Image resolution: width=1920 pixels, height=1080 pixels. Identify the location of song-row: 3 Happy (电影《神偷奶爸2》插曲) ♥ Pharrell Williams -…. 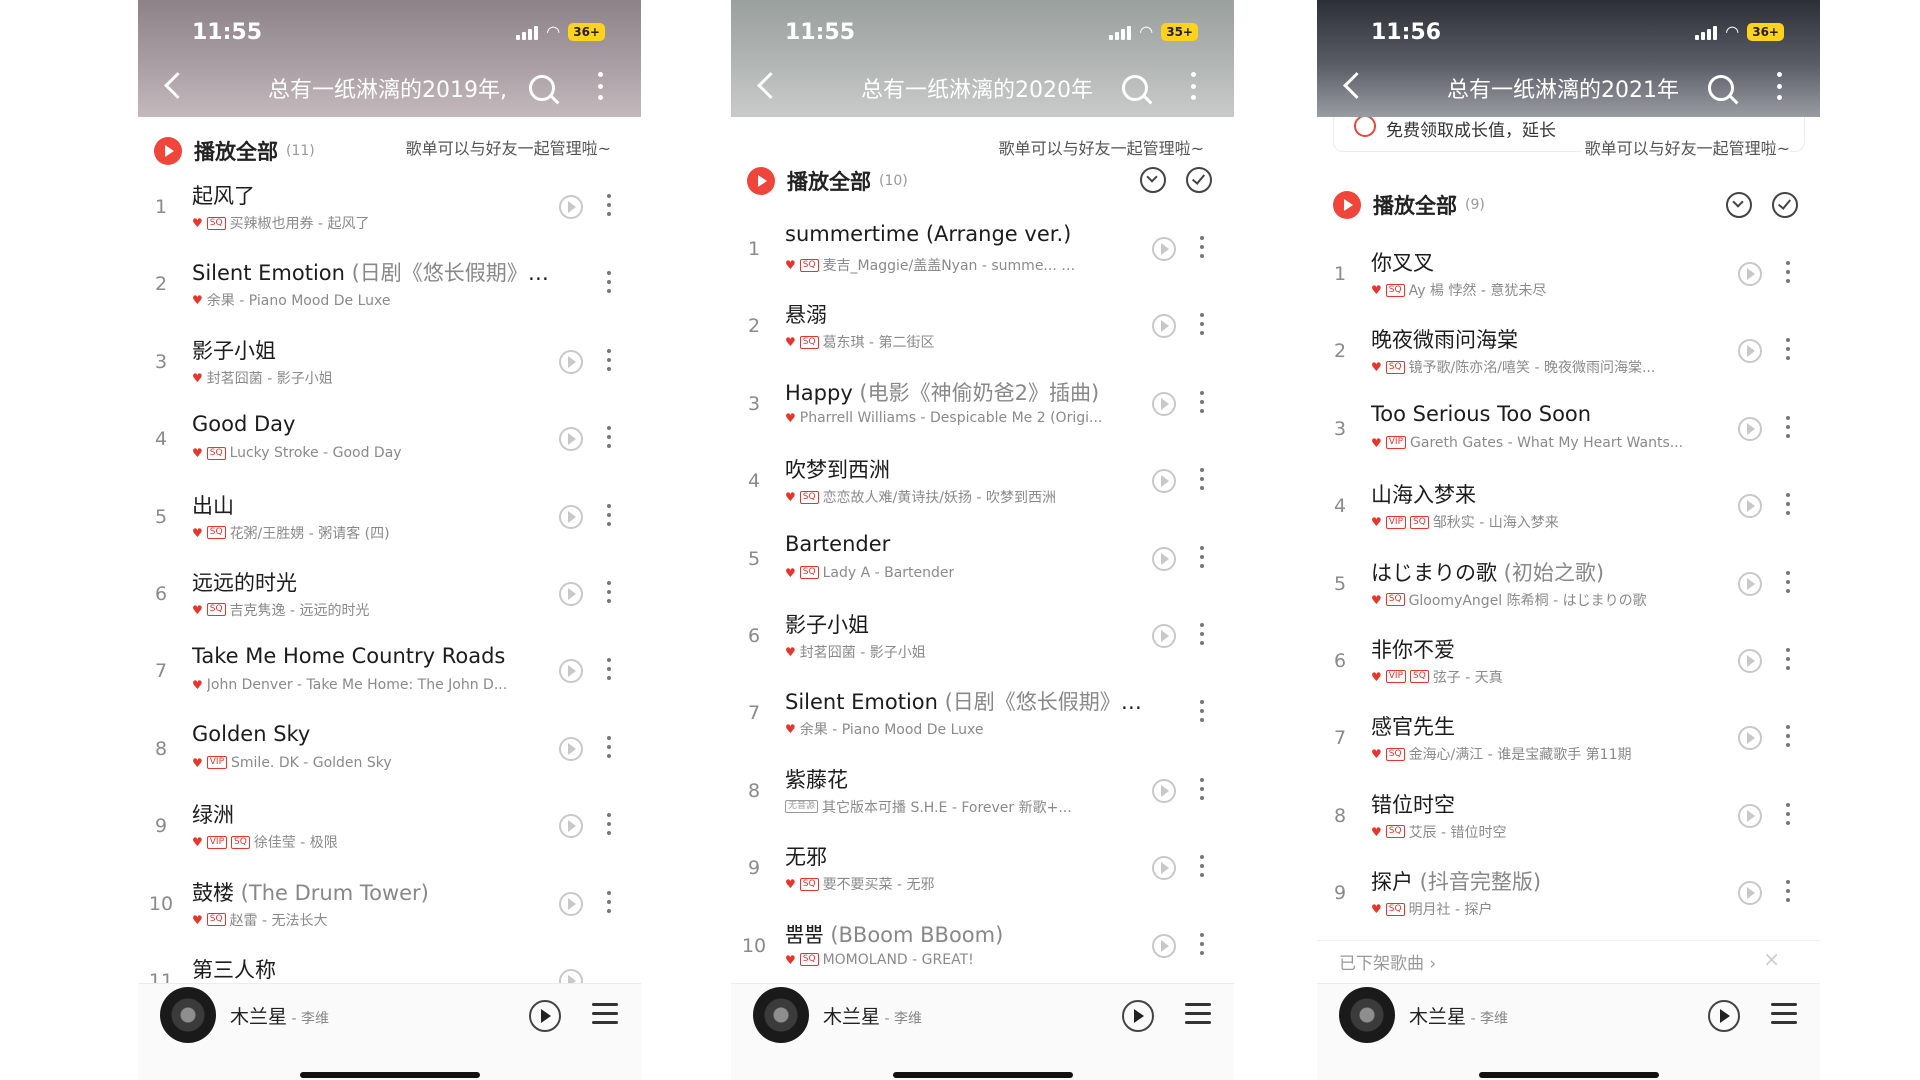
(982, 405).